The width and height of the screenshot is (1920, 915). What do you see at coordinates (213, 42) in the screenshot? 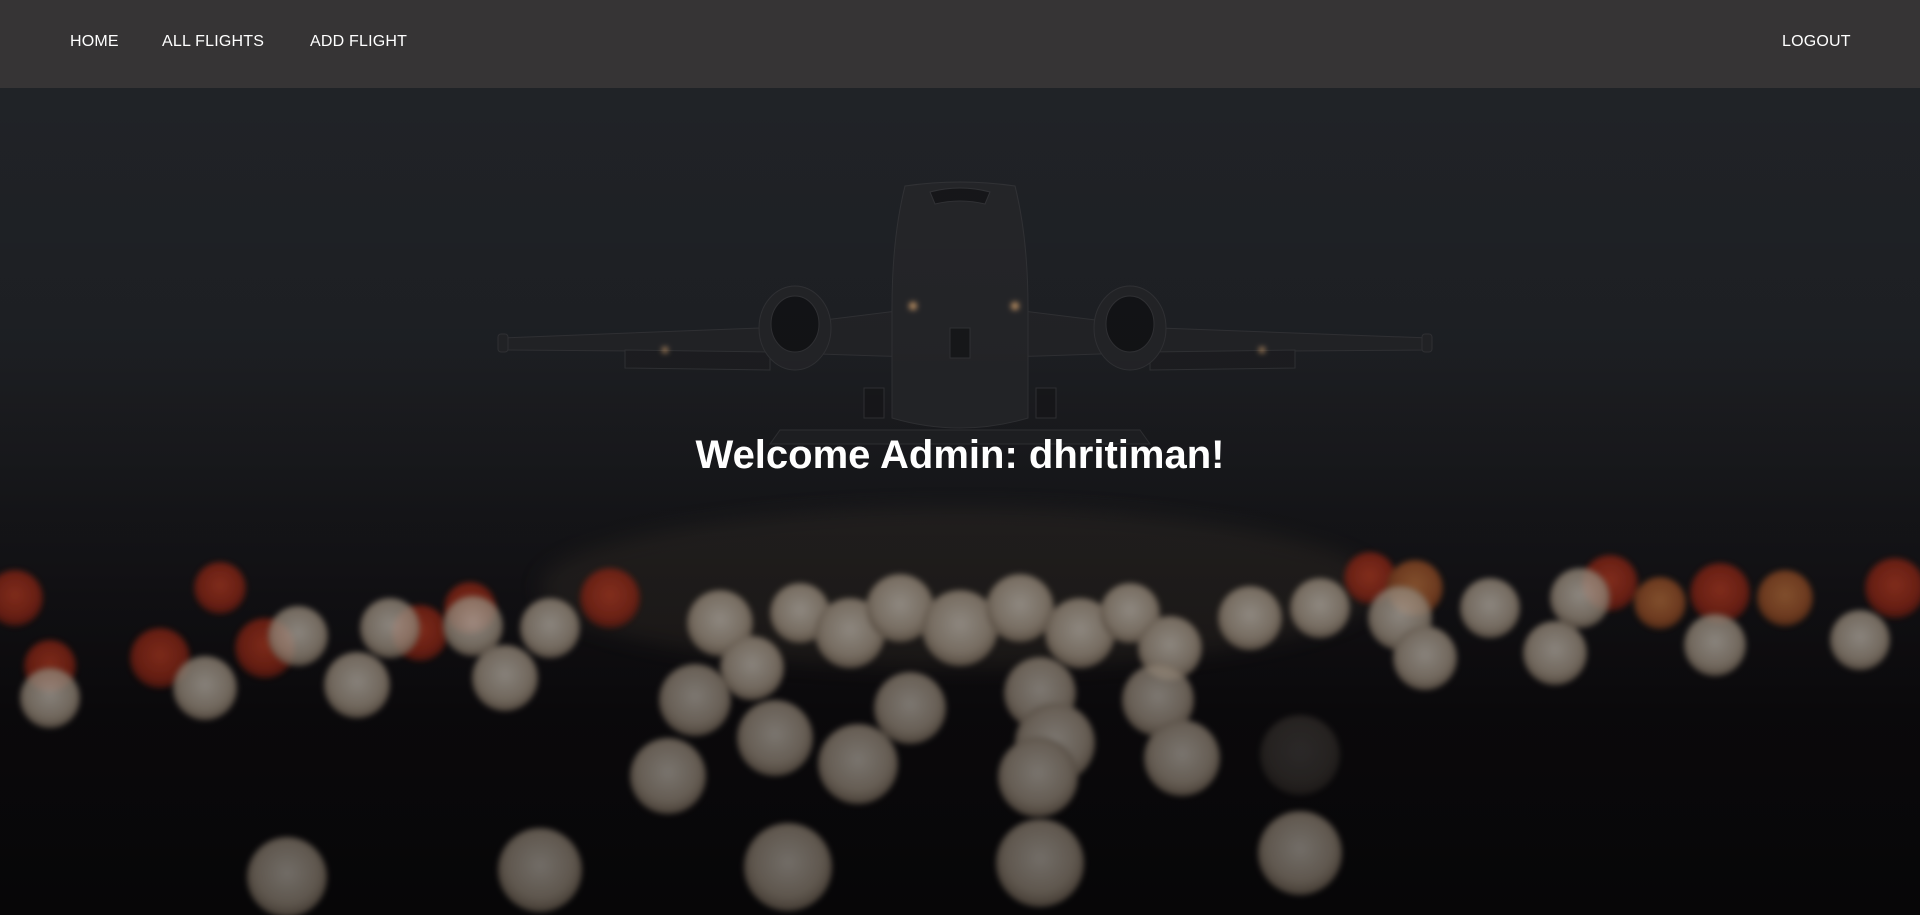
I see `nav-all-flights-link: ALL FLIGHTS` at bounding box center [213, 42].